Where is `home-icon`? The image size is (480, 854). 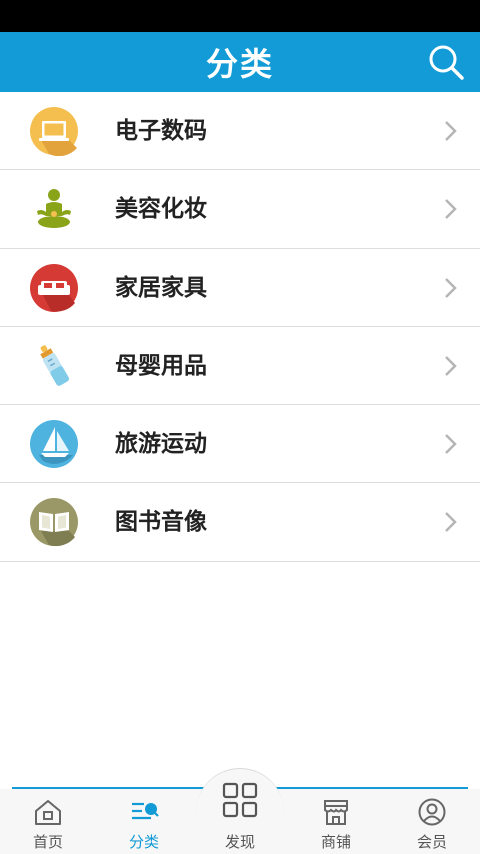 home-icon is located at coordinates (48, 812).